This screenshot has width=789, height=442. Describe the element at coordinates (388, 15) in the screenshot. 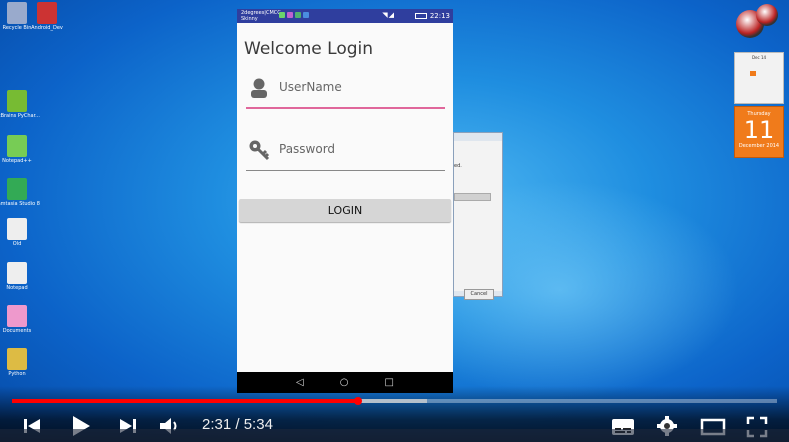

I see `signal-icon: ◥◢` at that location.